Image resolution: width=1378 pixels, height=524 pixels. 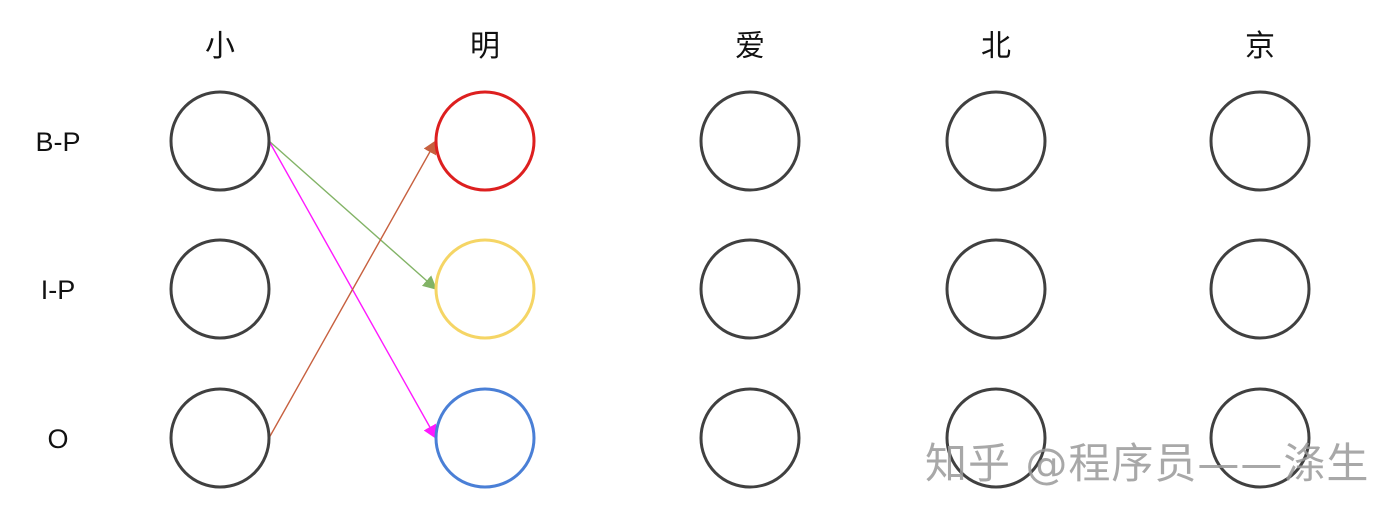 I want to click on state-node-1-b-p, so click(x=485, y=141).